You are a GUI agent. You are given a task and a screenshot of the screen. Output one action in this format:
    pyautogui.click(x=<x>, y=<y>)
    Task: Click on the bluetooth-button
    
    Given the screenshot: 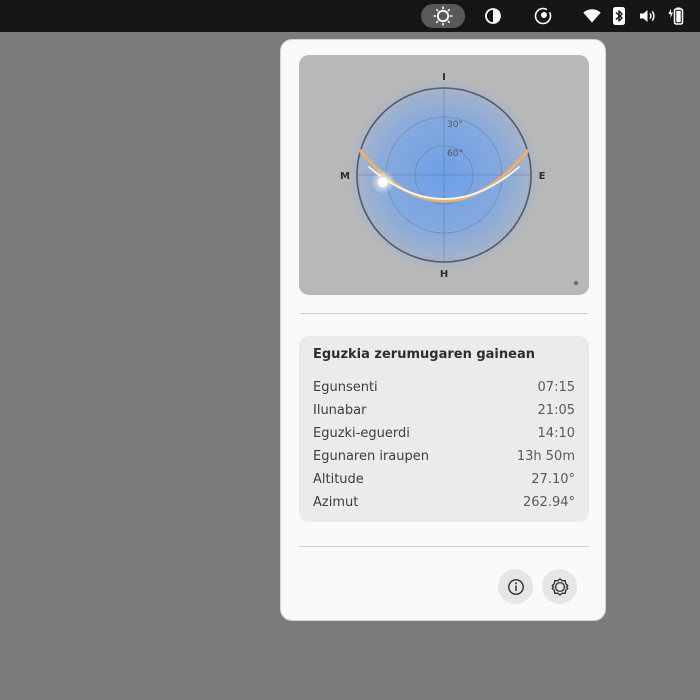 What is the action you would take?
    pyautogui.click(x=619, y=16)
    